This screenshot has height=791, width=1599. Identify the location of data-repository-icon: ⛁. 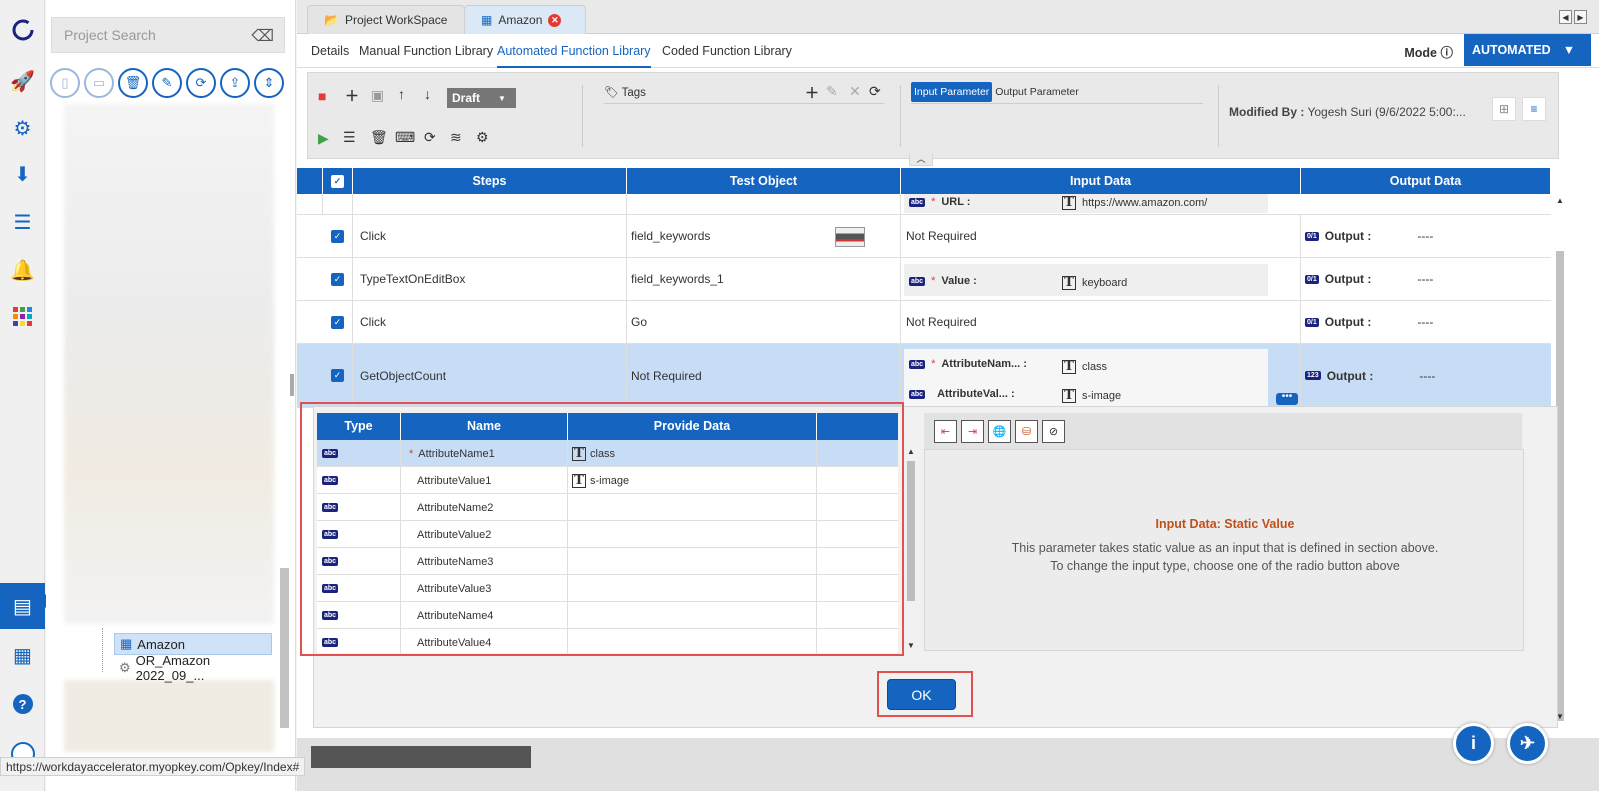
(1026, 431).